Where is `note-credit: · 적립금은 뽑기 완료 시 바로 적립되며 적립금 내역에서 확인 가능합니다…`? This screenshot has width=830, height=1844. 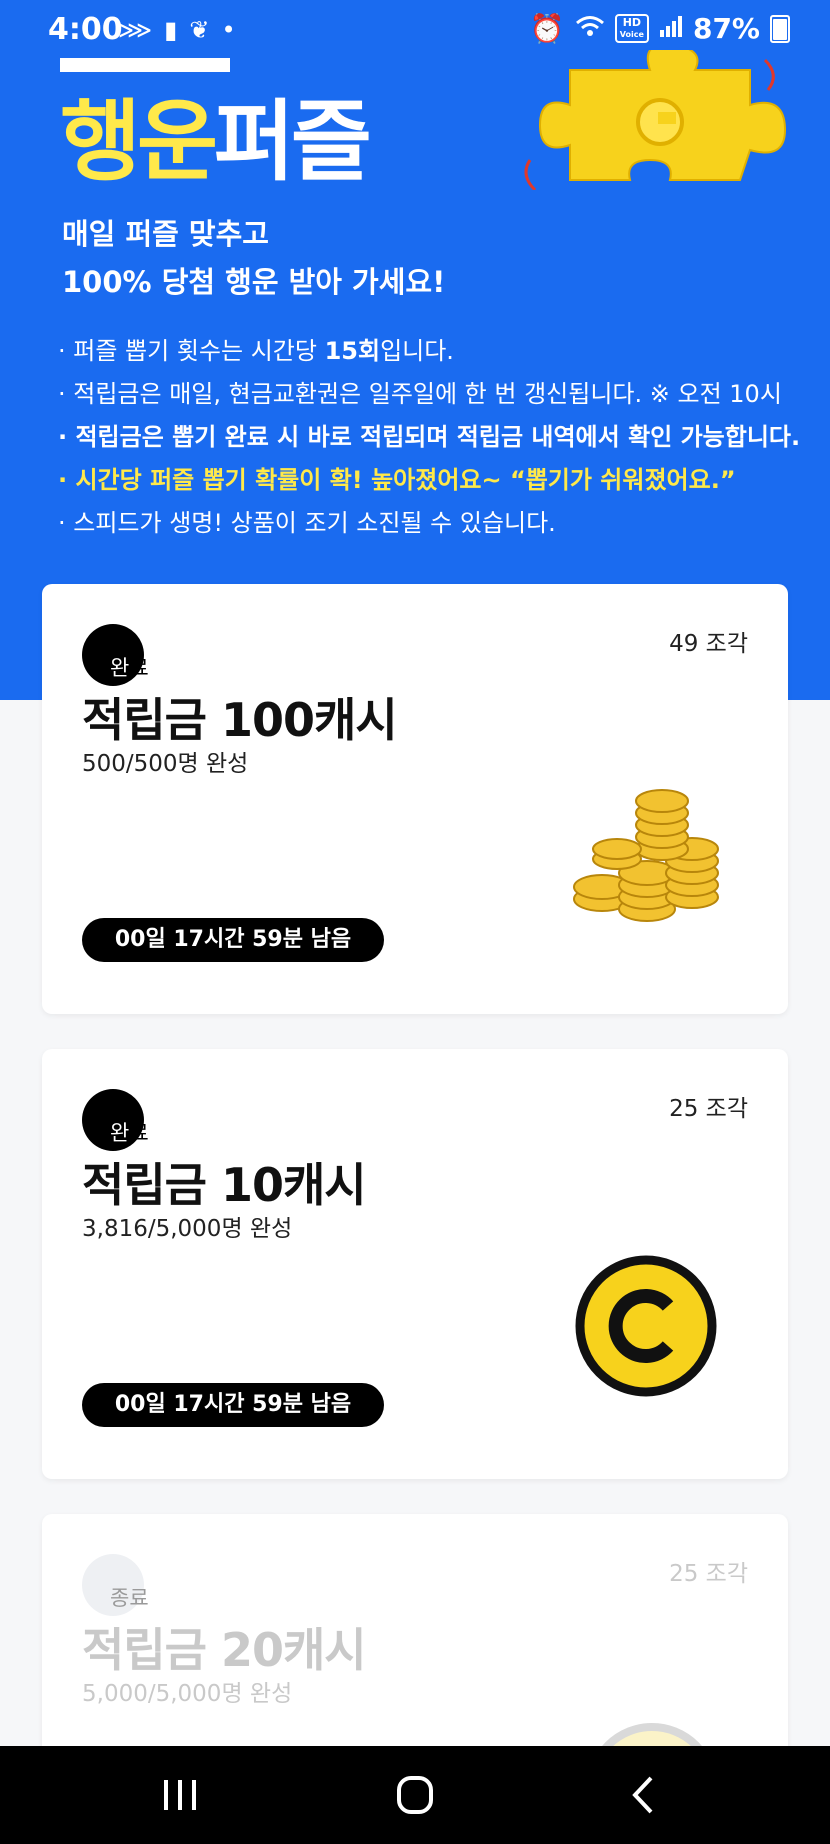
note-credit: · 적립금은 뽑기 완료 시 바로 적립되며 적립금 내역에서 확인 가능합니다… is located at coordinates (429, 437).